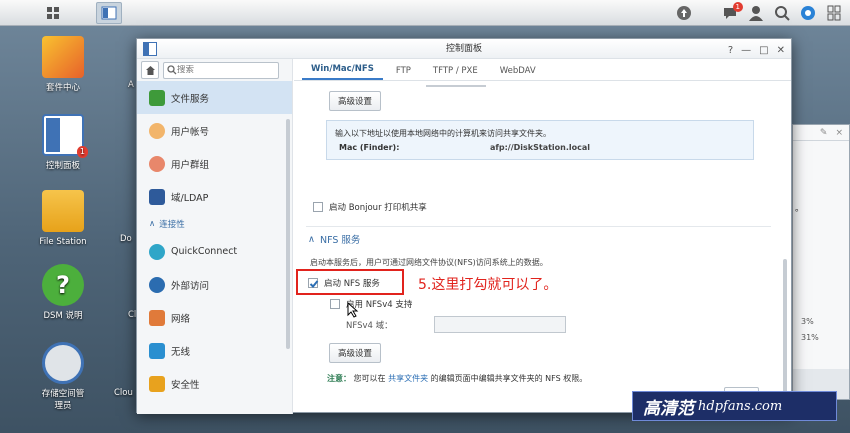 The image size is (850, 433). I want to click on nfsv4-domain-input, so click(500, 324).